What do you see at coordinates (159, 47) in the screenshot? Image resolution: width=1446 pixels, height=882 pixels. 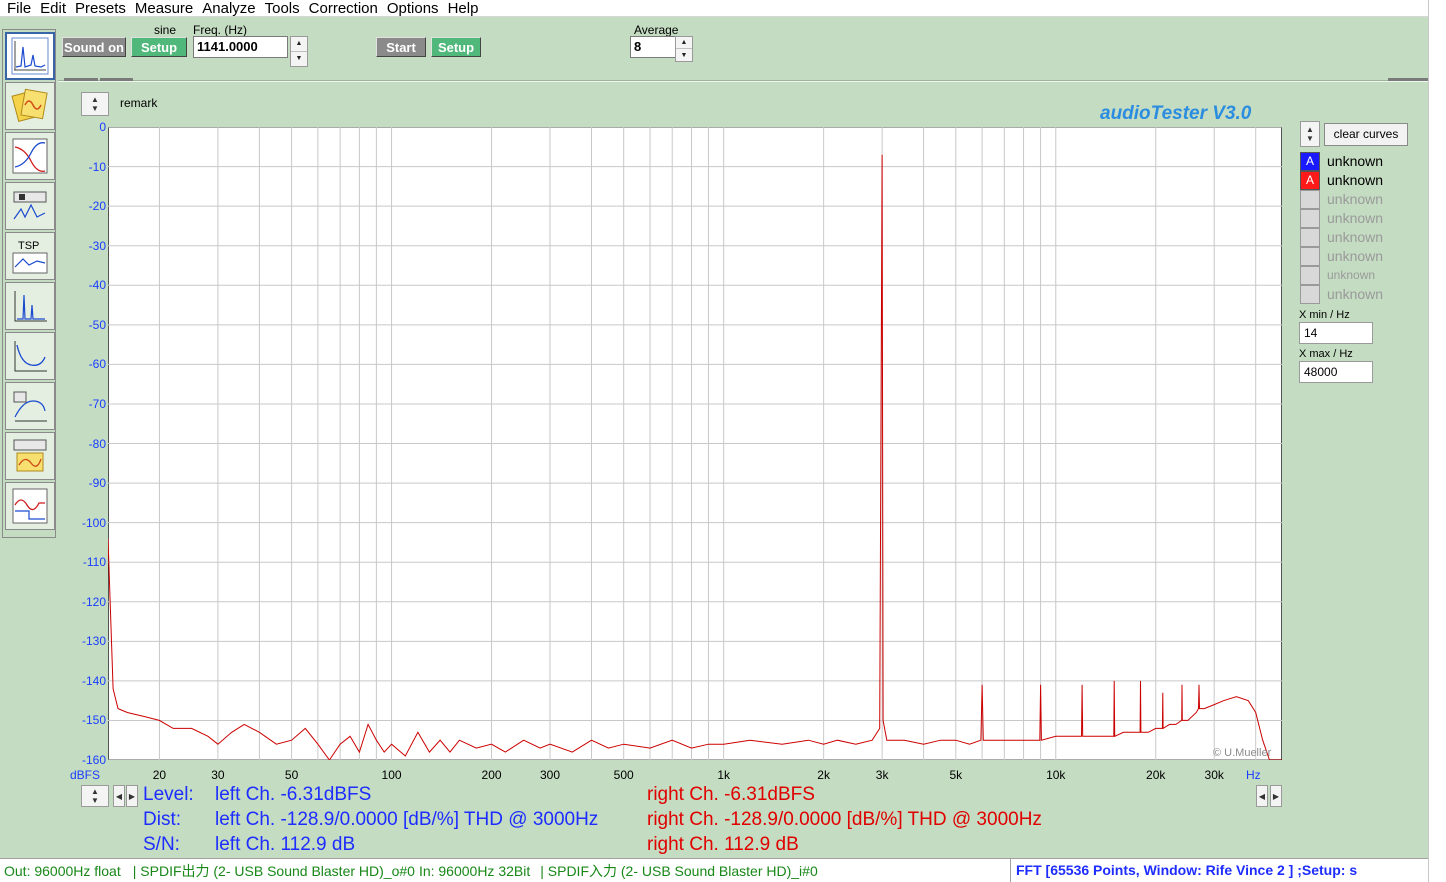 I see `generator-setup-button: Setup` at bounding box center [159, 47].